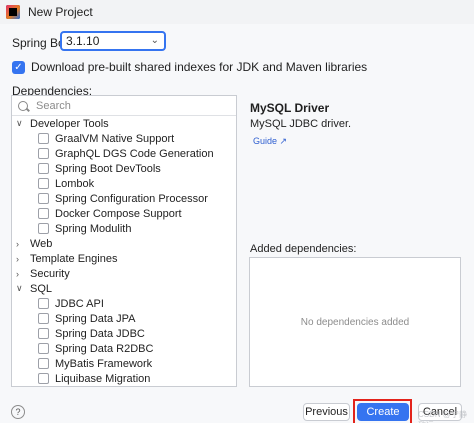 The width and height of the screenshot is (474, 423). Describe the element at coordinates (69, 123) in the screenshot. I see `category-label: Developer Tools` at that location.